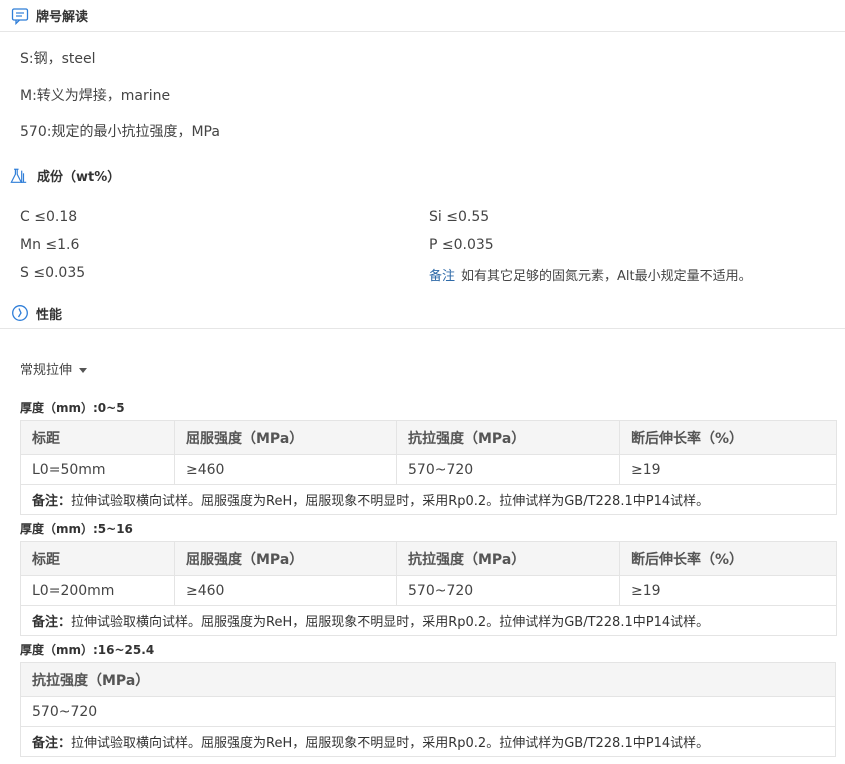 Image resolution: width=845 pixels, height=764 pixels. I want to click on designation-title: 牌号解读, so click(62, 17).